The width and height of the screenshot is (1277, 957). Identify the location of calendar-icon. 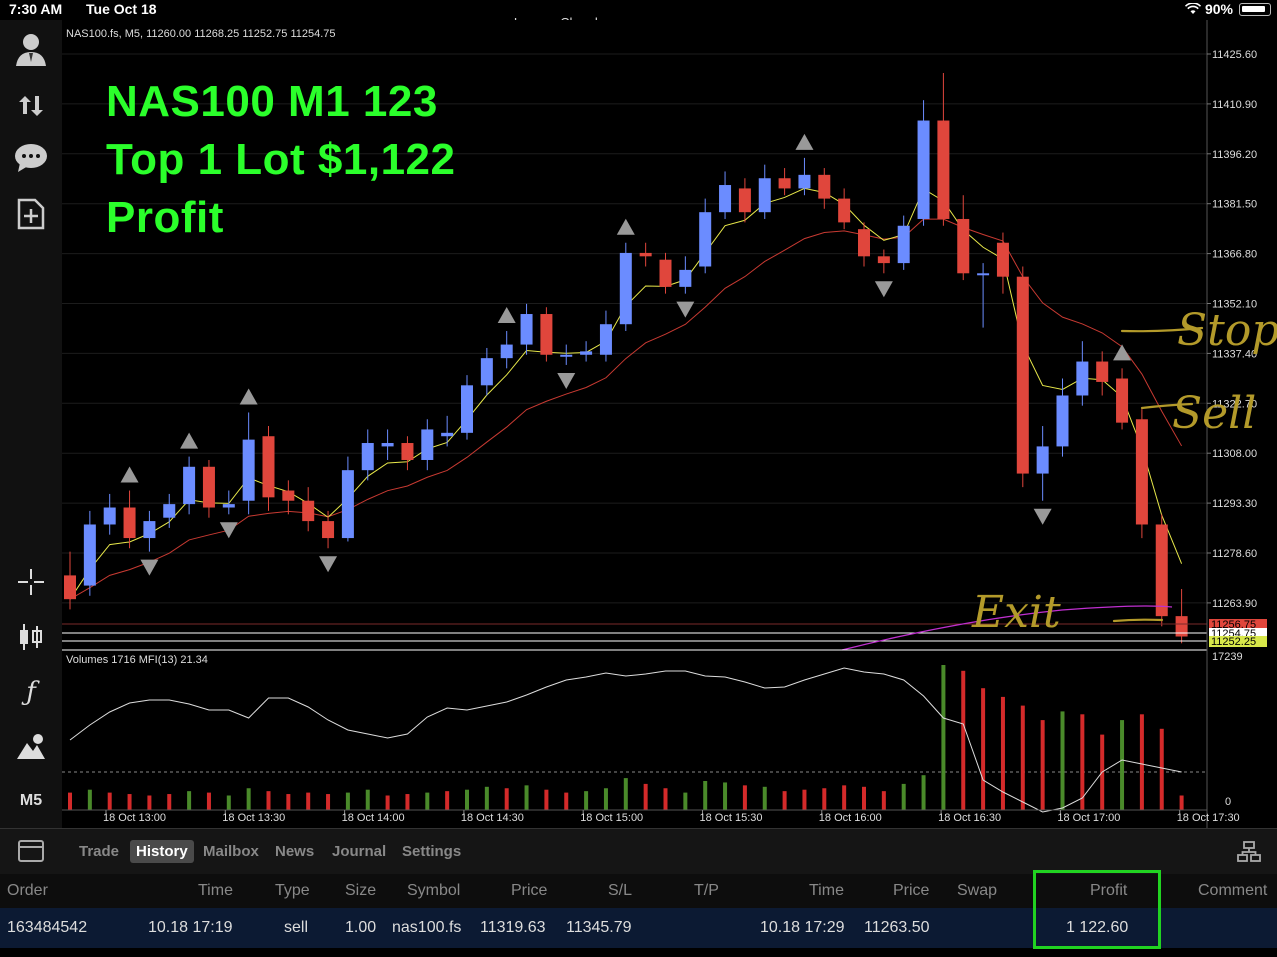
(31, 851).